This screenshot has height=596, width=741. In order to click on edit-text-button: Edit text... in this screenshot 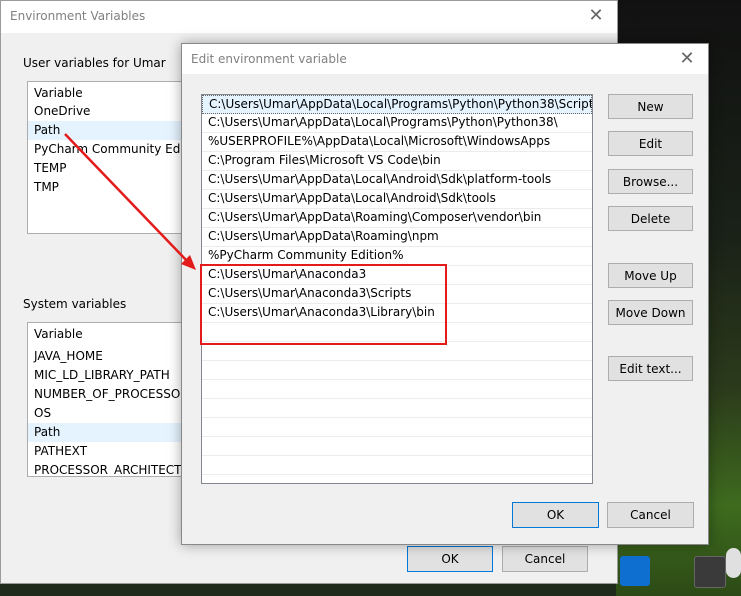, I will do `click(650, 368)`.